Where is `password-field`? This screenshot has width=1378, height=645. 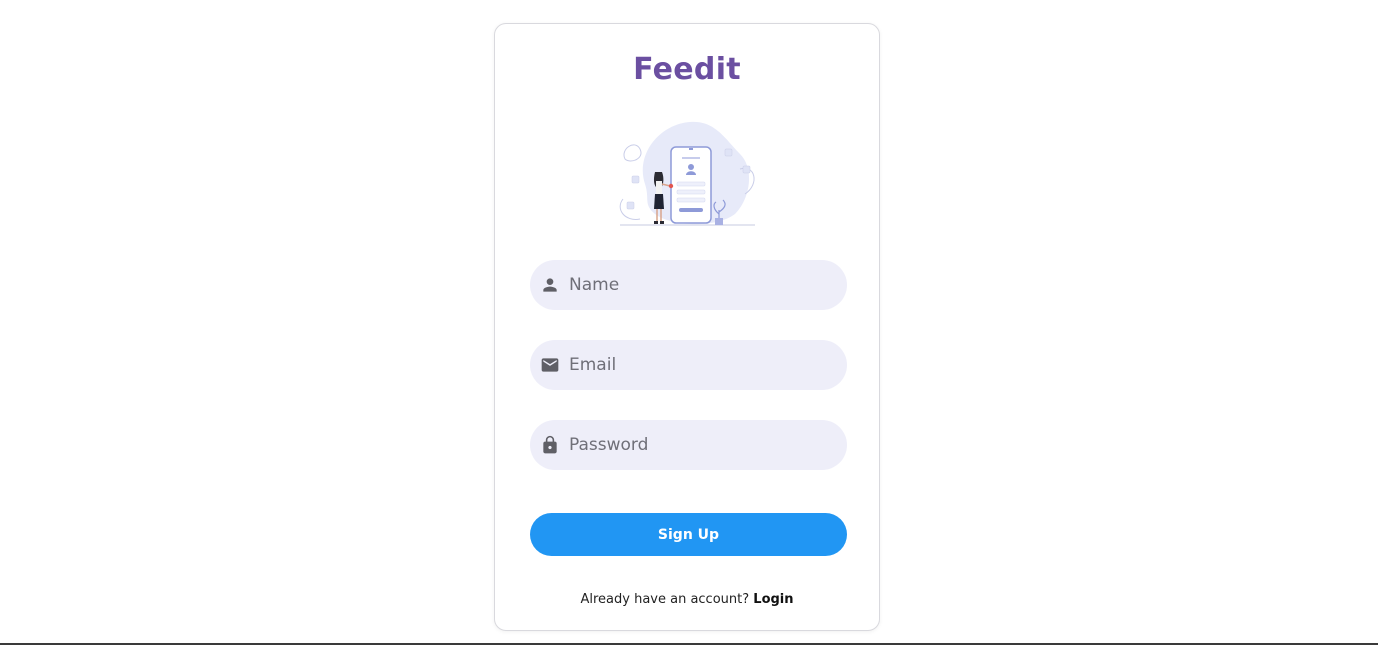 password-field is located at coordinates (688, 445).